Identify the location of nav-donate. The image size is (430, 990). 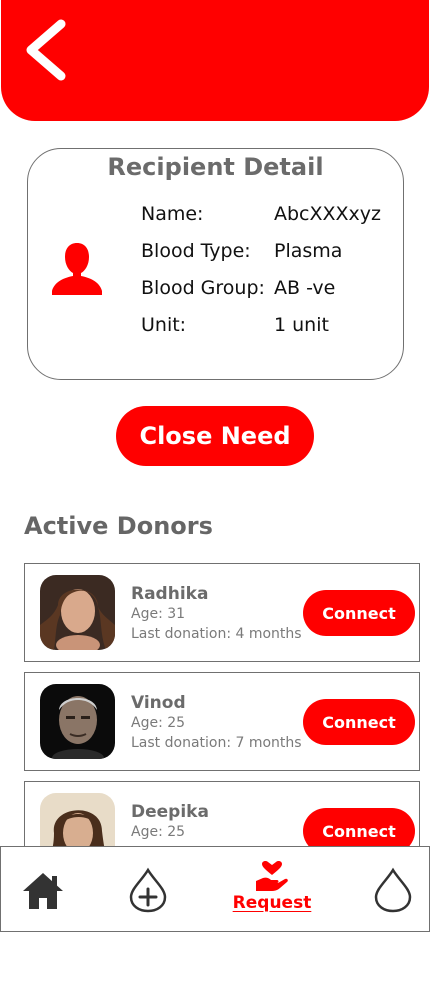
(148, 889).